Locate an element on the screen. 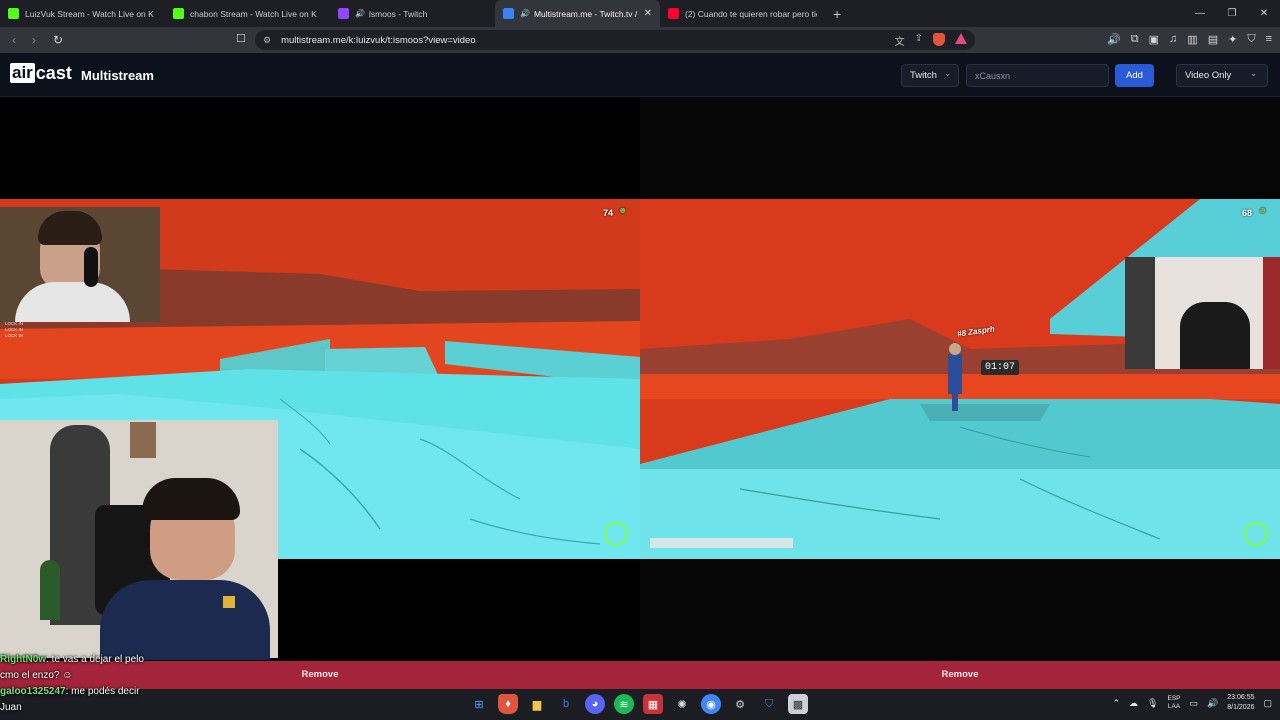  chat-message: Juan is located at coordinates (11, 707).